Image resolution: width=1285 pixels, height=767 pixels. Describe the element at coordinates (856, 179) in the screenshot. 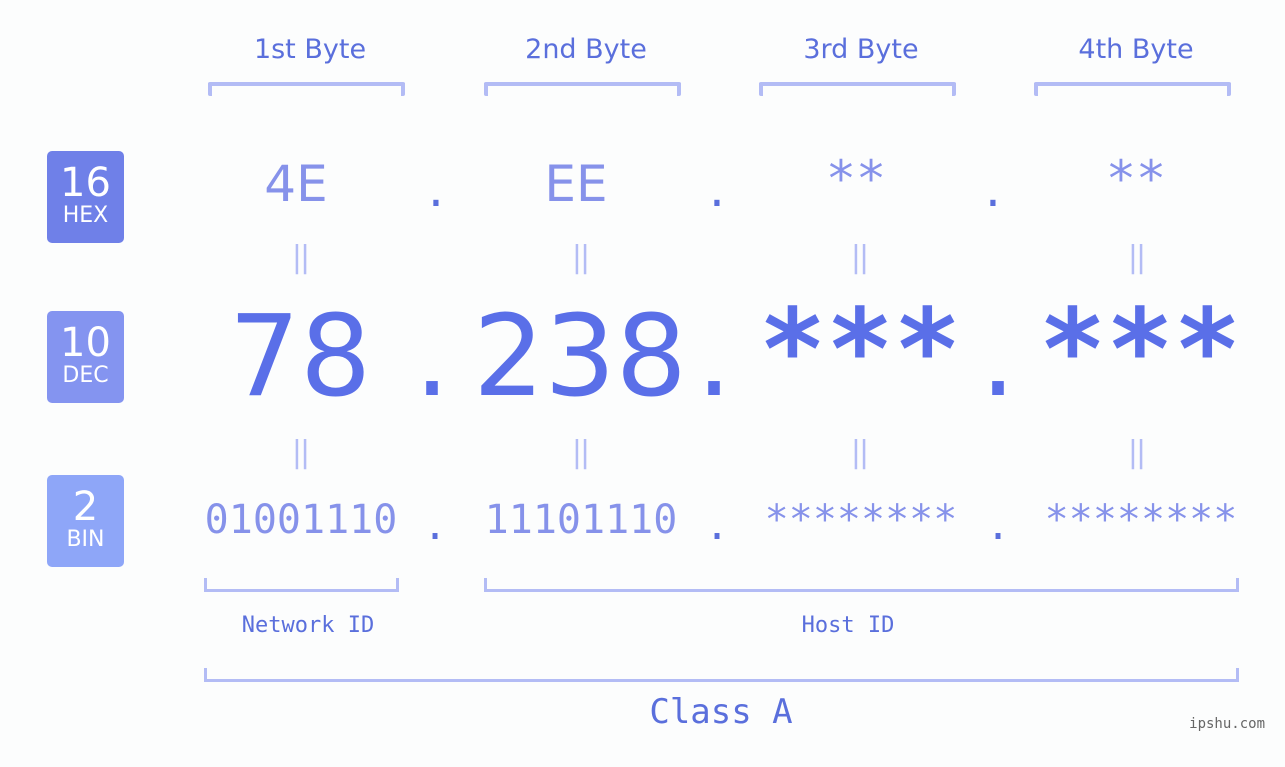

I see `hex-byte-3: **` at that location.